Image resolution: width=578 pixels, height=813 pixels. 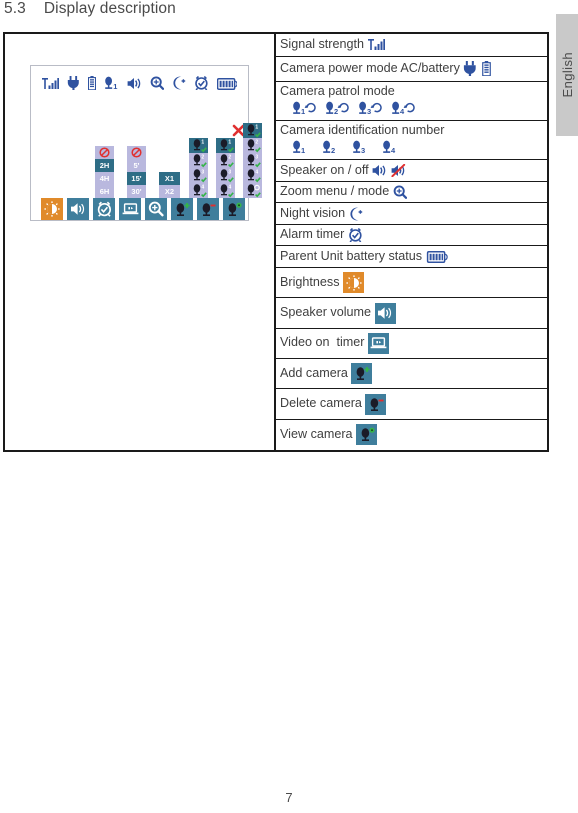 I want to click on option-6h: 6H, so click(x=104, y=191).